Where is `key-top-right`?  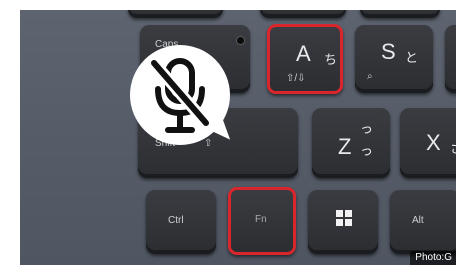
key-top-right is located at coordinates (400, 14).